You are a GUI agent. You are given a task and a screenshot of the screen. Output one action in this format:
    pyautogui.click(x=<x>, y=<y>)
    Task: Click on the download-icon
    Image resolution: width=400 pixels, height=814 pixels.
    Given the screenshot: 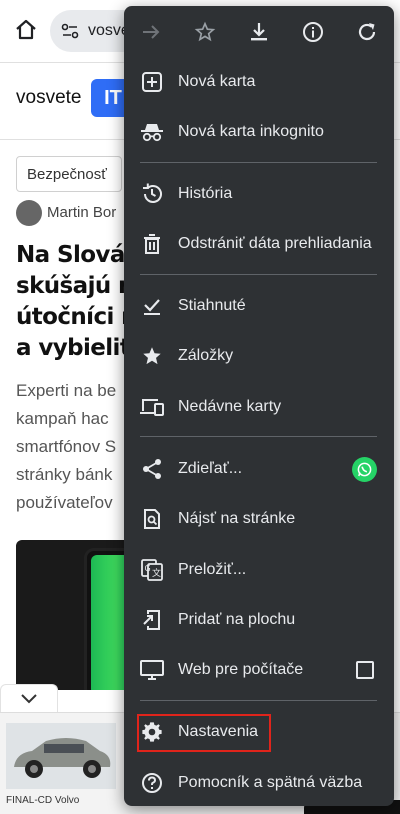 What is the action you would take?
    pyautogui.click(x=259, y=32)
    